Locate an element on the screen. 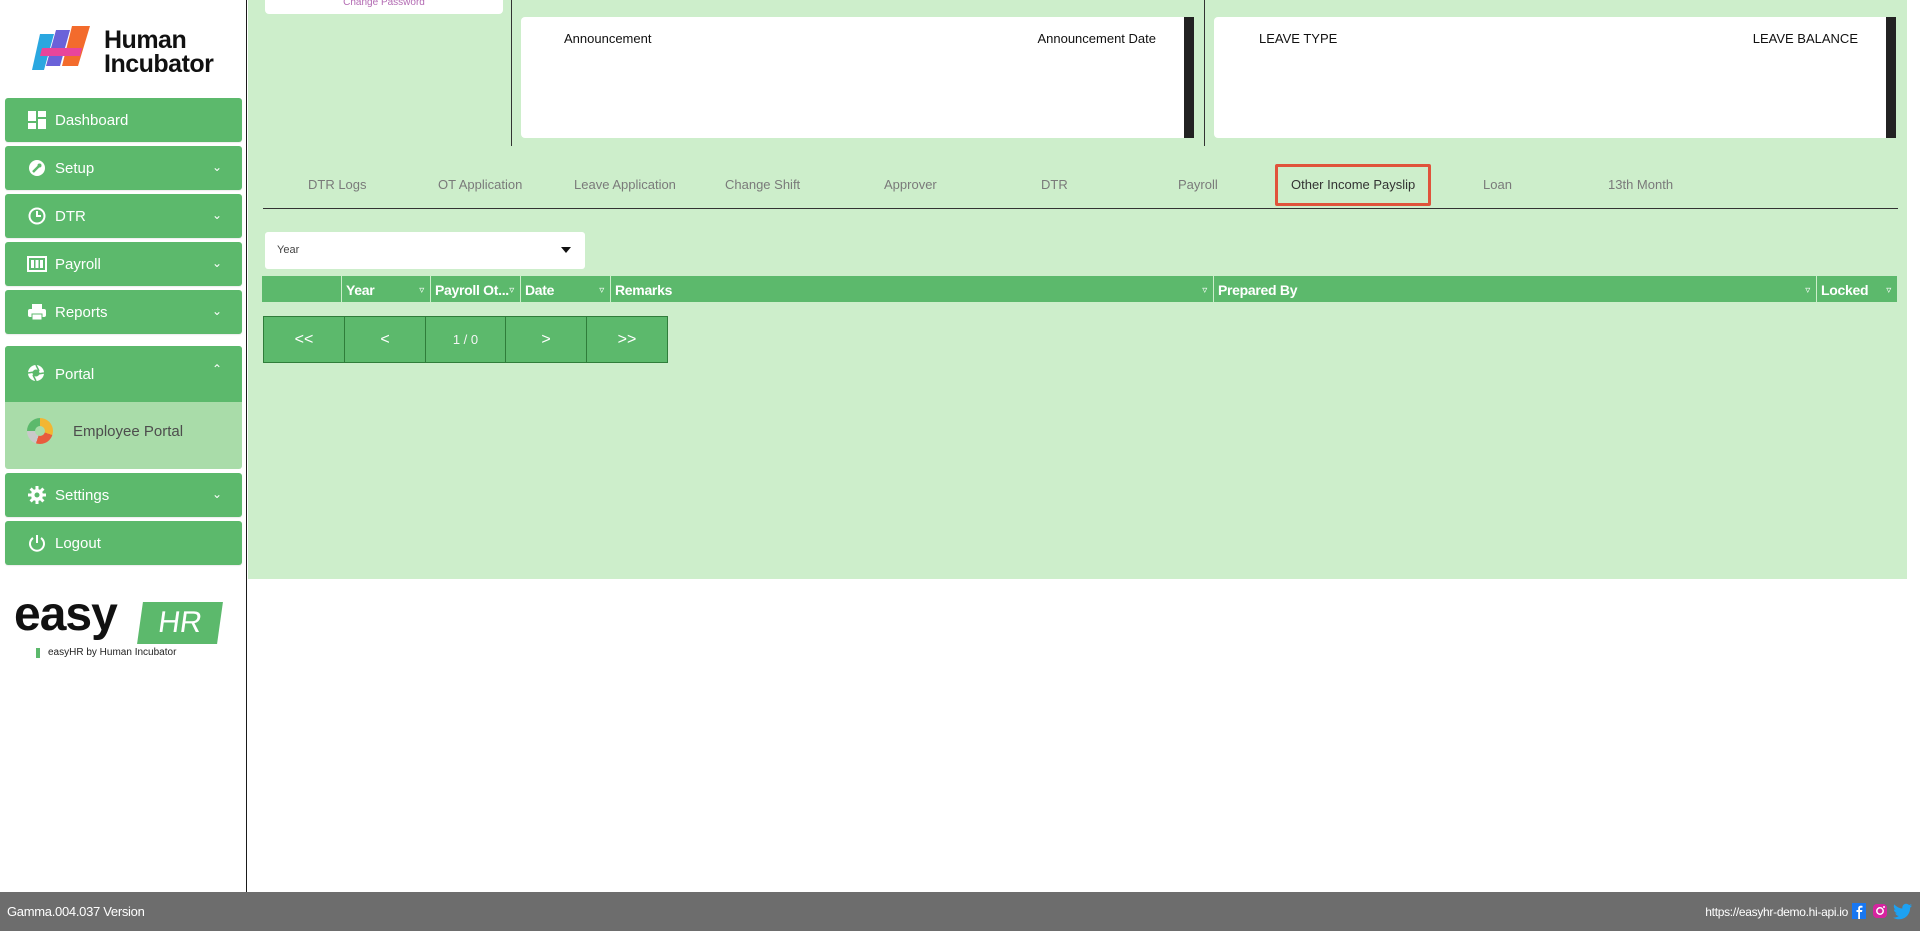  tab-loan: Loan is located at coordinates (1497, 184).